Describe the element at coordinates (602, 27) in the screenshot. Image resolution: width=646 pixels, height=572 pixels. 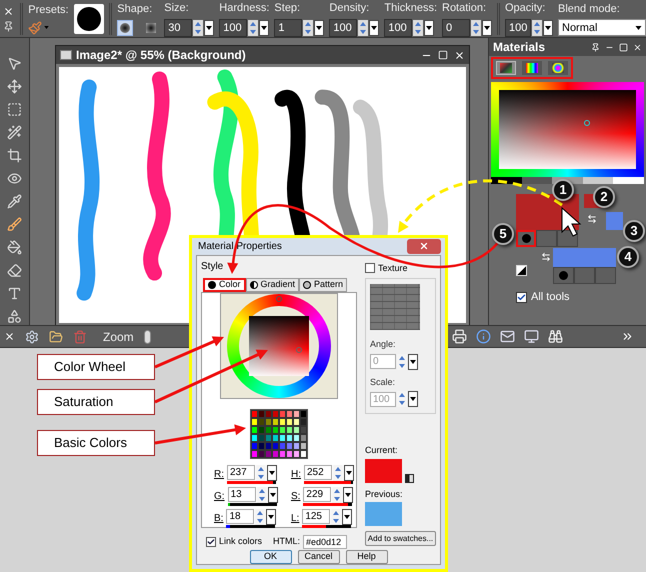
I see `blend-mode-dropdown: Normal` at that location.